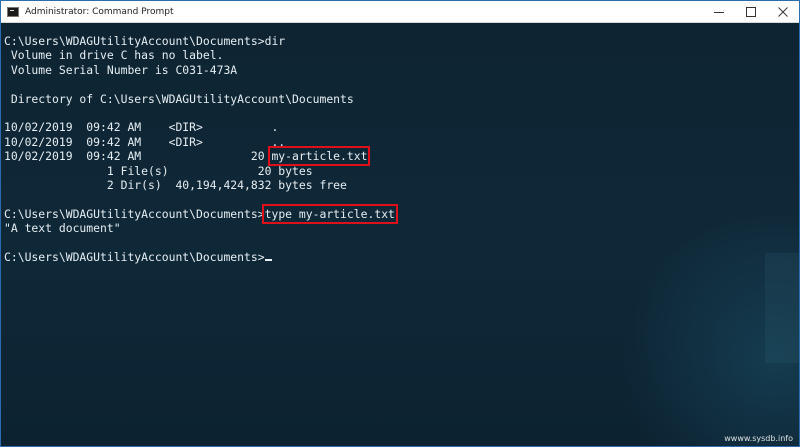  I want to click on console-line: 10/02/2019 09:42 AM <DIR> ., so click(141, 127).